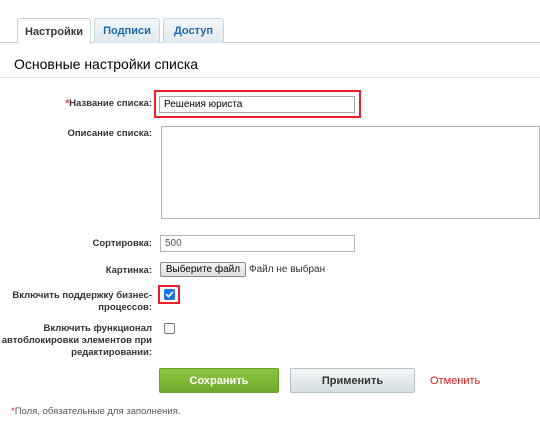 The width and height of the screenshot is (540, 421). I want to click on tab-settings: Настройки, so click(54, 31).